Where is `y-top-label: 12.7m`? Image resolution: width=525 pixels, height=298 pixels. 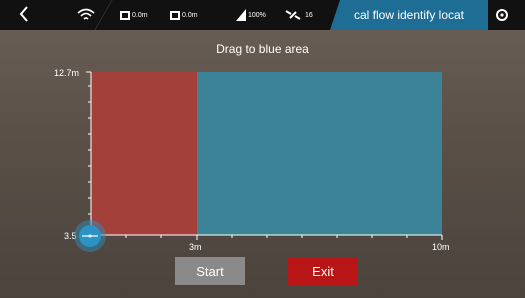
y-top-label: 12.7m is located at coordinates (66, 73).